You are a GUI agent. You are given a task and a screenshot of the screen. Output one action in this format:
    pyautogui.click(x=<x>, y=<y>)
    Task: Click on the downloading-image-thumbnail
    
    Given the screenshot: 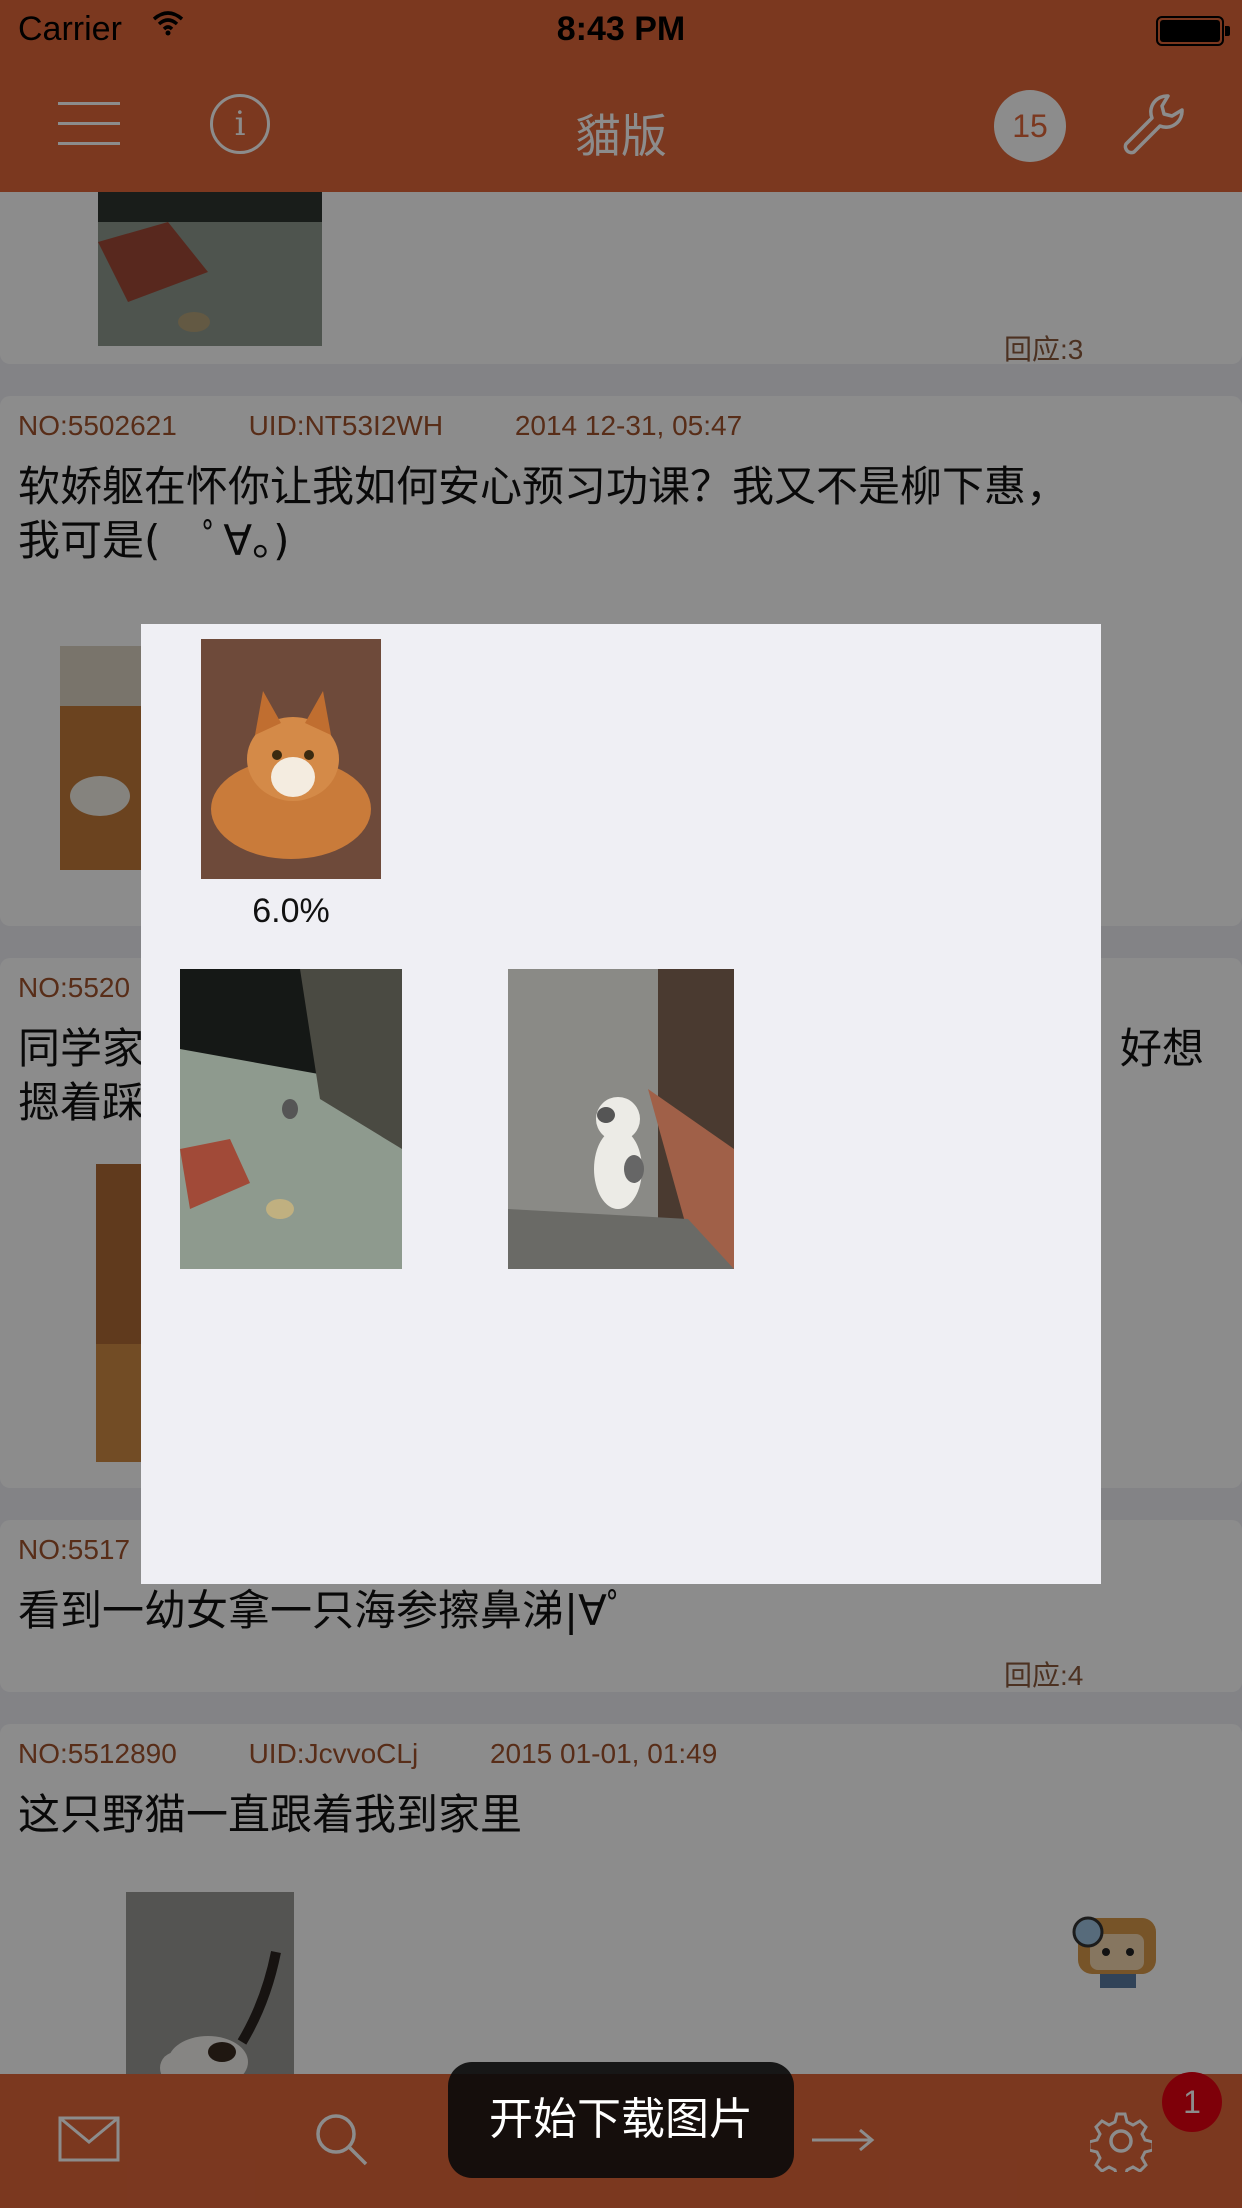 What is the action you would take?
    pyautogui.click(x=291, y=759)
    